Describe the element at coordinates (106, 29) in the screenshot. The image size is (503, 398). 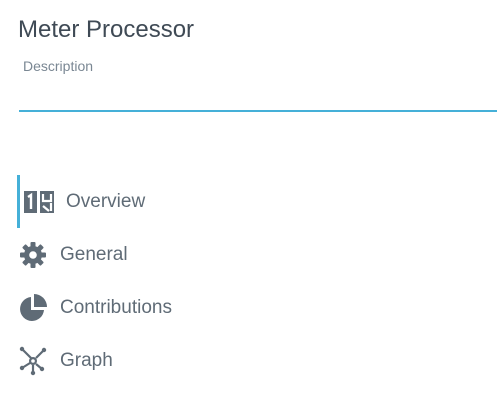
I see `page-title: Meter Processor` at that location.